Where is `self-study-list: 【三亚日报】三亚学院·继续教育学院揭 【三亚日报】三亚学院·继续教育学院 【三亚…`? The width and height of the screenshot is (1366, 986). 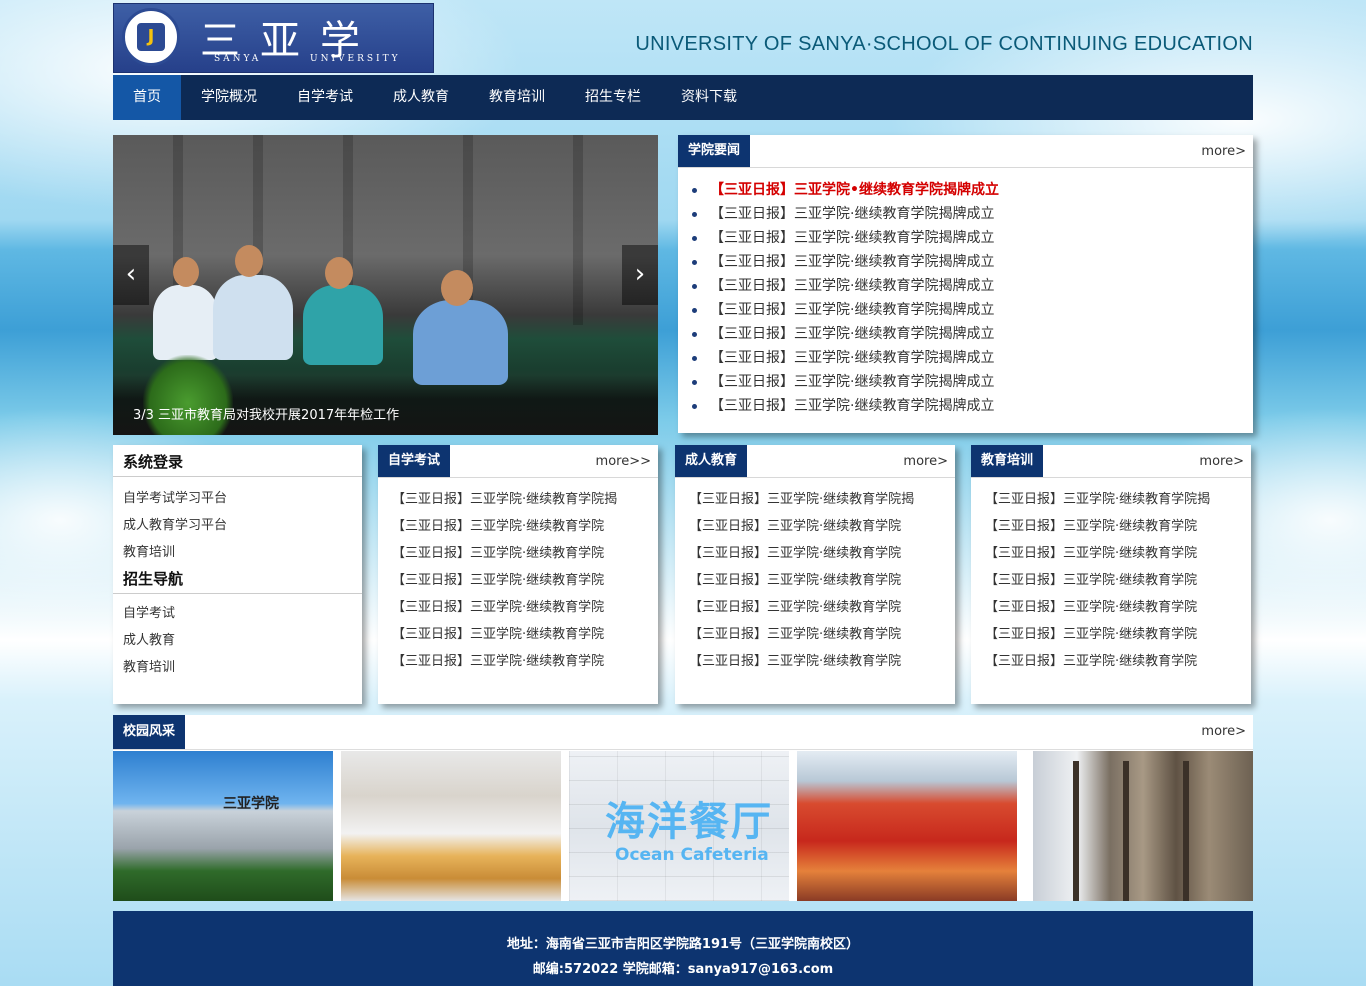
self-study-list: 【三亚日报】三亚学院·继续教育学院揭 【三亚日报】三亚学院·继续教育学院 【三亚… is located at coordinates (518, 576).